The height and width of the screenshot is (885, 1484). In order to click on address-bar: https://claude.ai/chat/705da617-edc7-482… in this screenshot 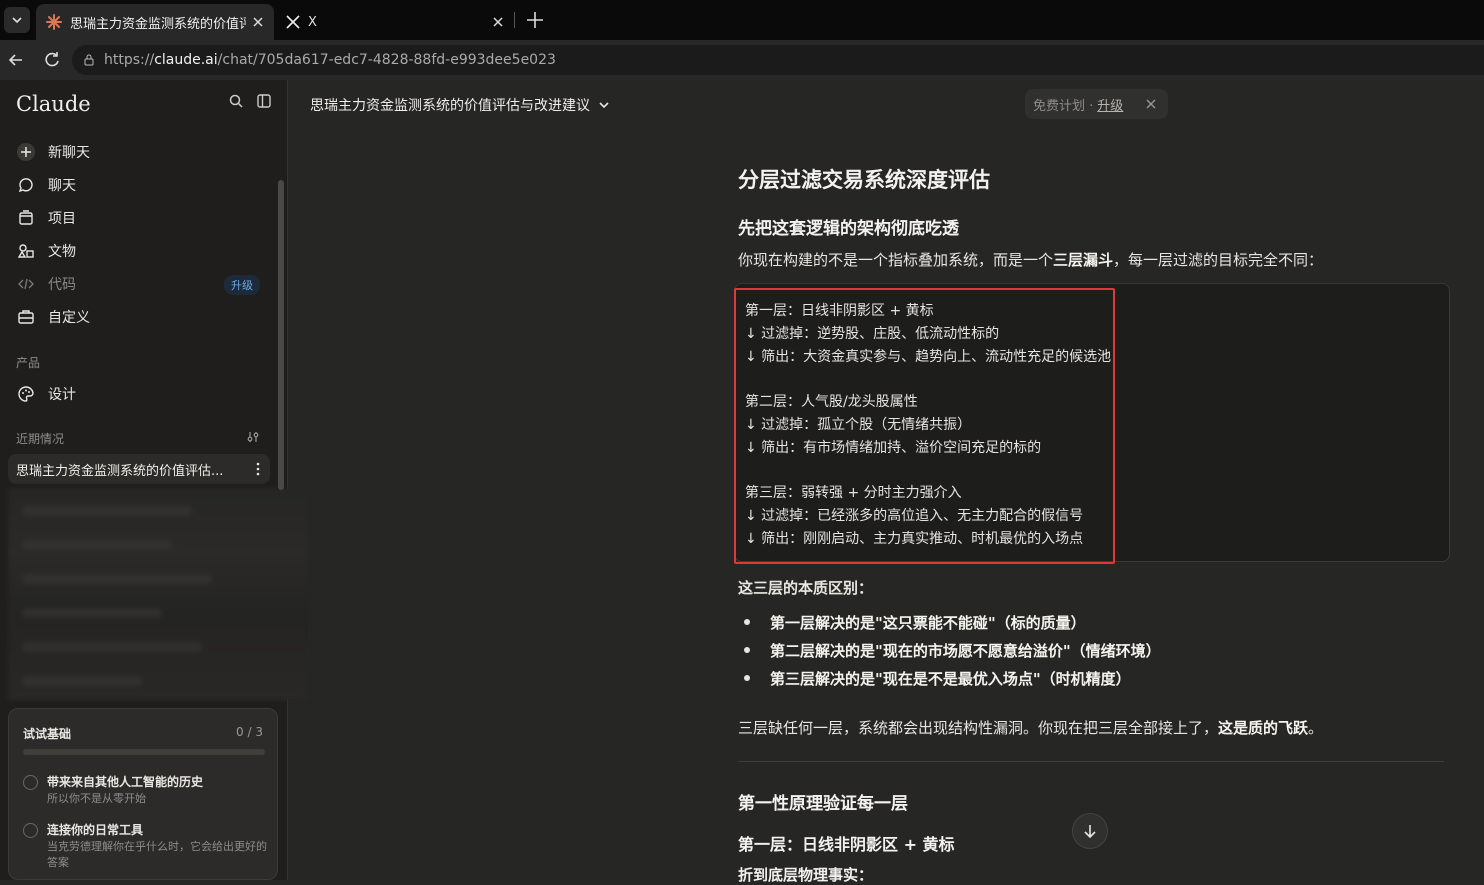, I will do `click(742, 60)`.